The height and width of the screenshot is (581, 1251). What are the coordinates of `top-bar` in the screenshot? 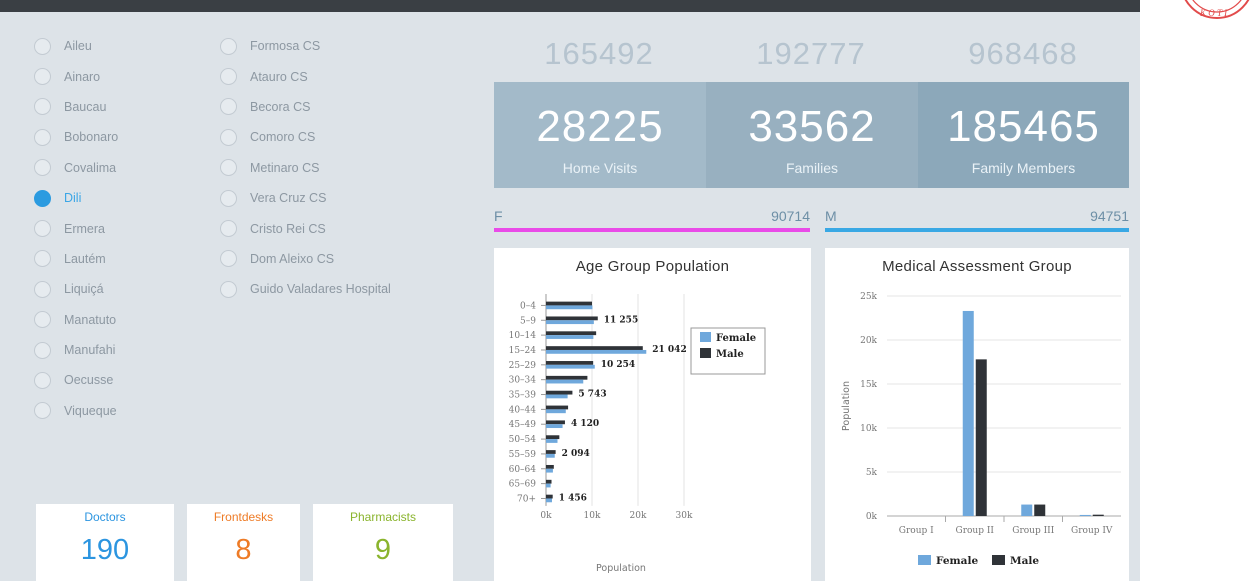 It's located at (570, 6).